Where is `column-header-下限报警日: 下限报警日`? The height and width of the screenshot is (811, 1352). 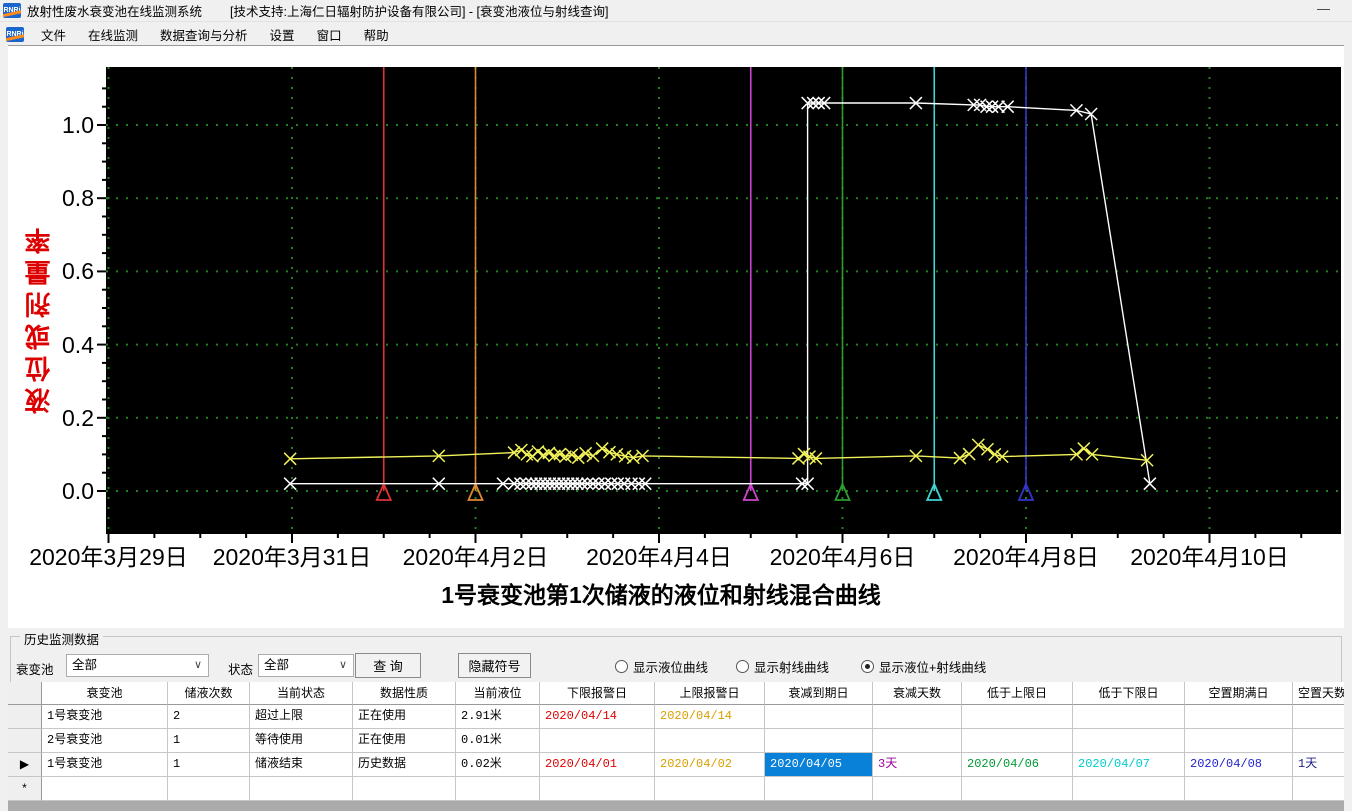
column-header-下限报警日: 下限报警日 is located at coordinates (597, 693).